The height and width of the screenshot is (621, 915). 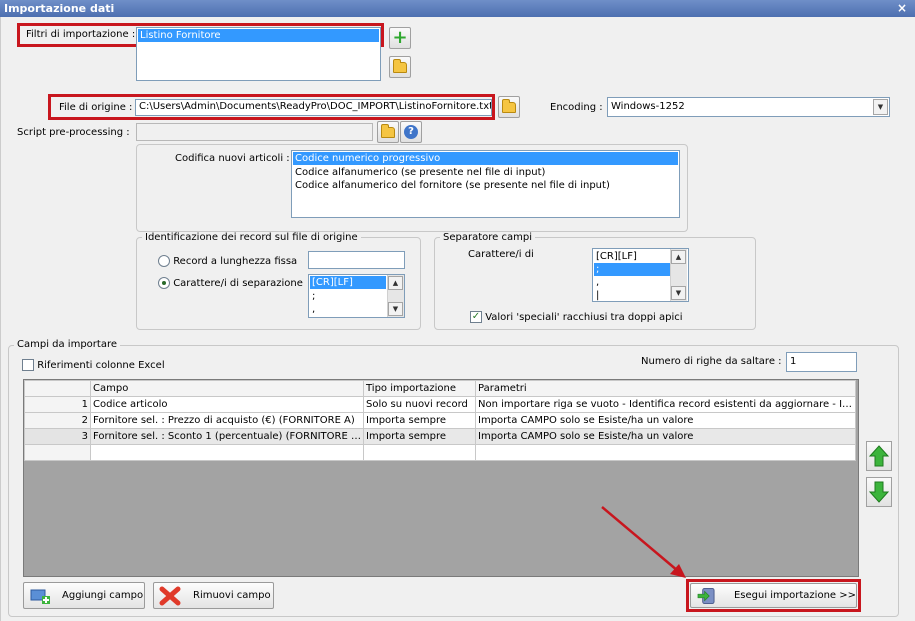 What do you see at coordinates (28, 365) in the screenshot?
I see `checkbox` at bounding box center [28, 365].